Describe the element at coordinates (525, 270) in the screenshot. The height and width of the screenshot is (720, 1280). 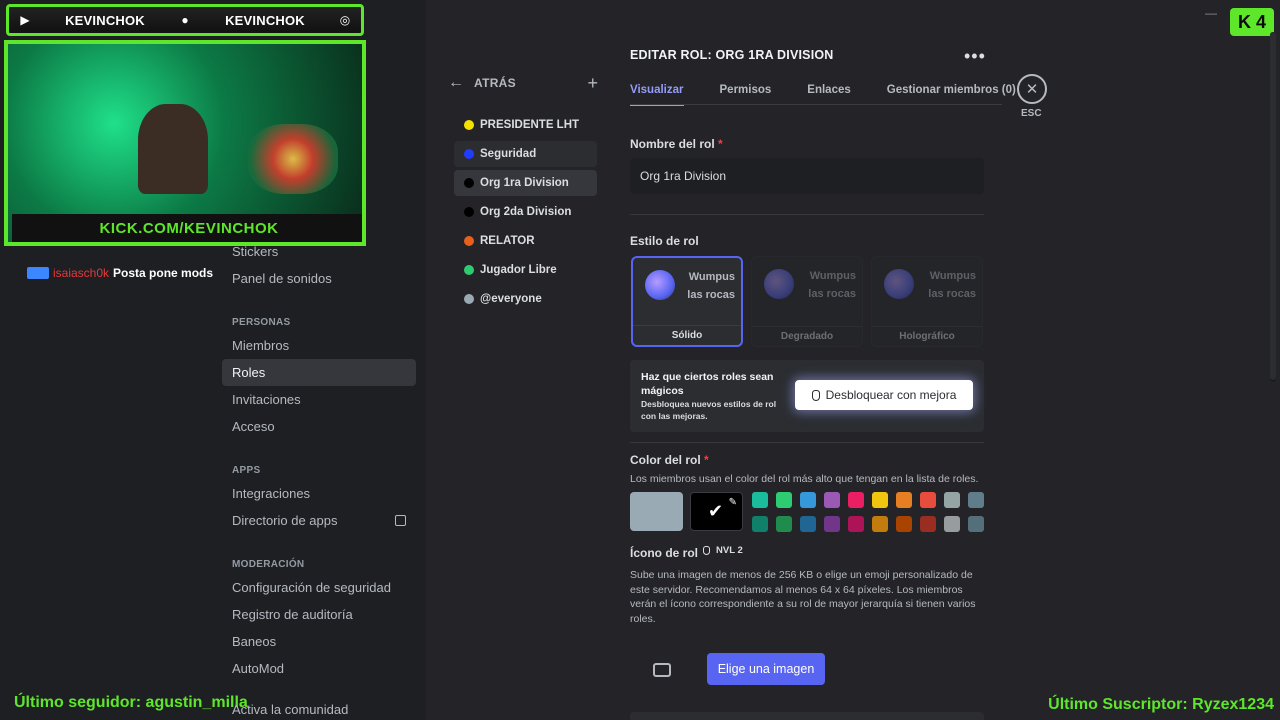
I see `role-item: Jugador Libre` at that location.